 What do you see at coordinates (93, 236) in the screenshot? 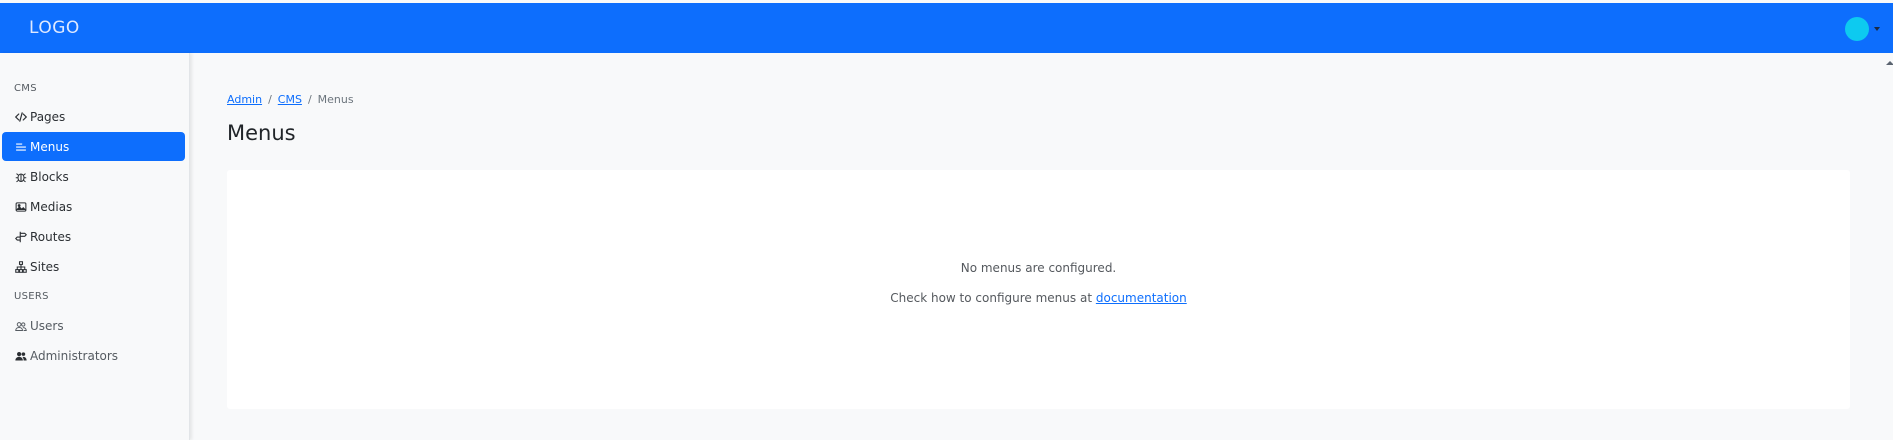
I see `sidebar-item-routes: Routes` at bounding box center [93, 236].